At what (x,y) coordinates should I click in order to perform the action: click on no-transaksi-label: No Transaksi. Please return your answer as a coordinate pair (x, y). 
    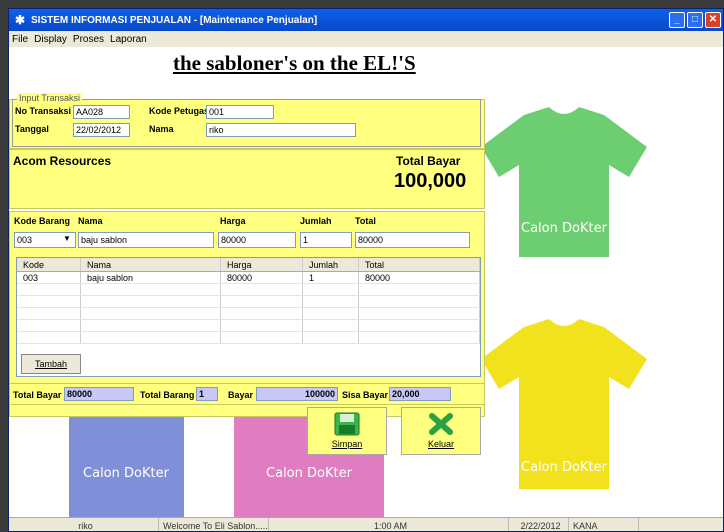
    Looking at the image, I should click on (43, 111).